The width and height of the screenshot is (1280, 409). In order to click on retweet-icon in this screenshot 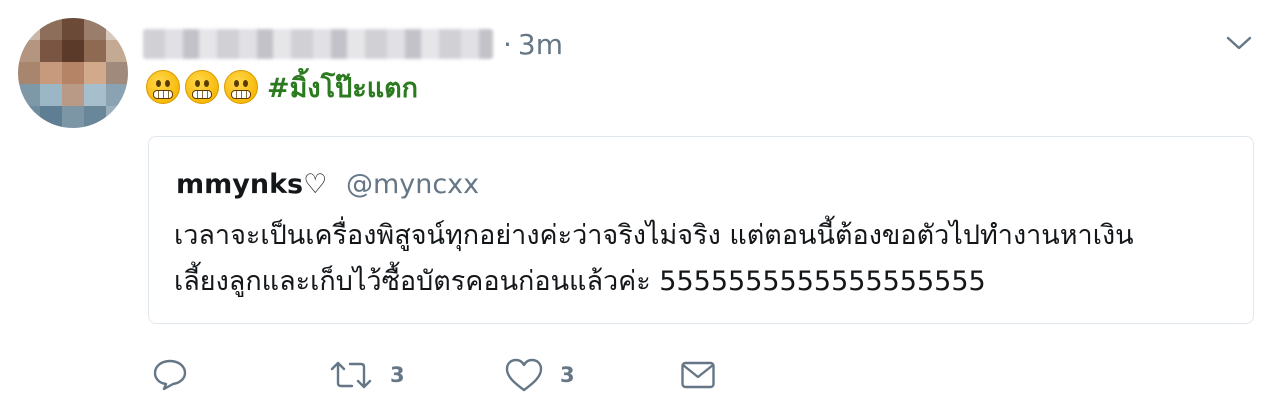, I will do `click(351, 375)`.